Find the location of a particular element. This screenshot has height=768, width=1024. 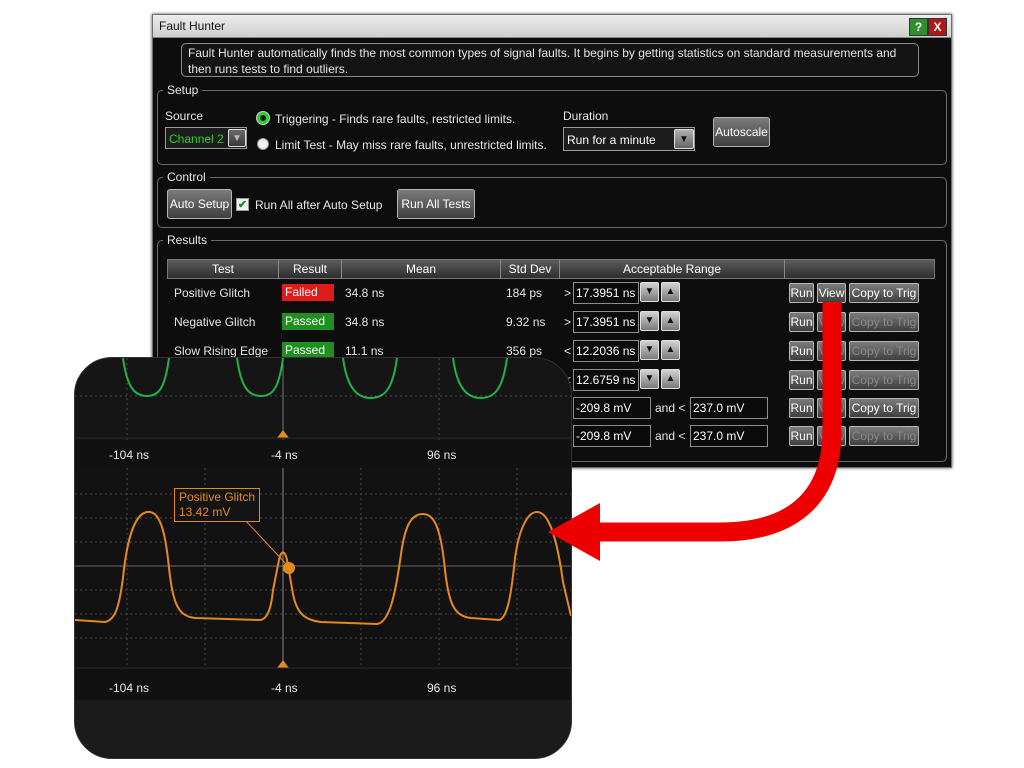

results-group-label: Results is located at coordinates (187, 240).